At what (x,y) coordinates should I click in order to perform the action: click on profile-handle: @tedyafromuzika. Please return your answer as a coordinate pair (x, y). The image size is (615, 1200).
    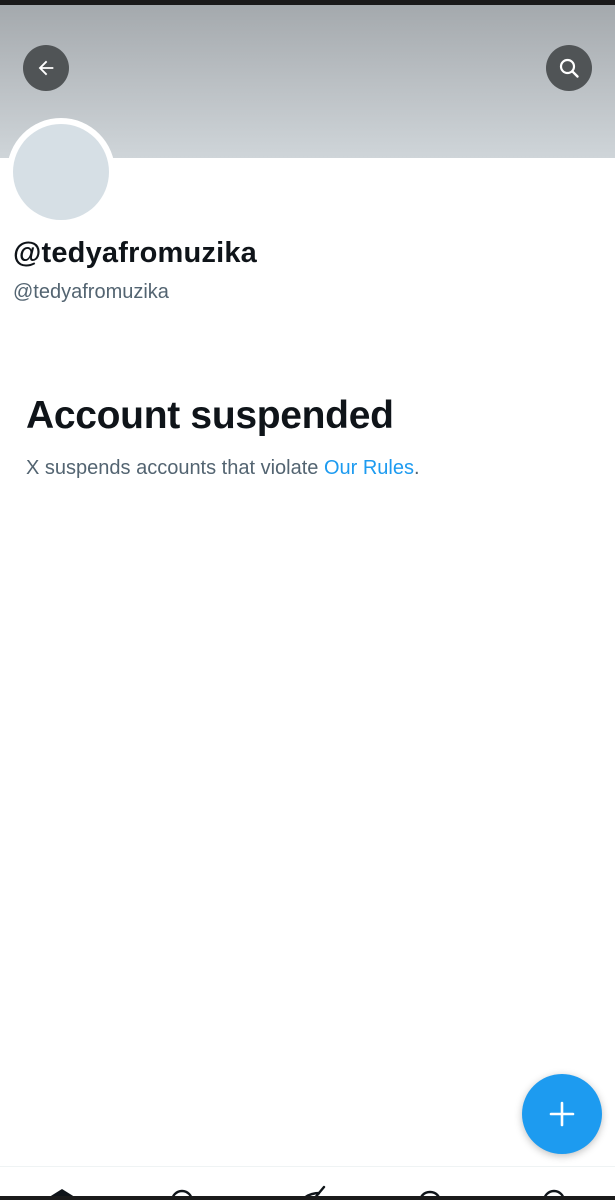
    Looking at the image, I should click on (91, 292).